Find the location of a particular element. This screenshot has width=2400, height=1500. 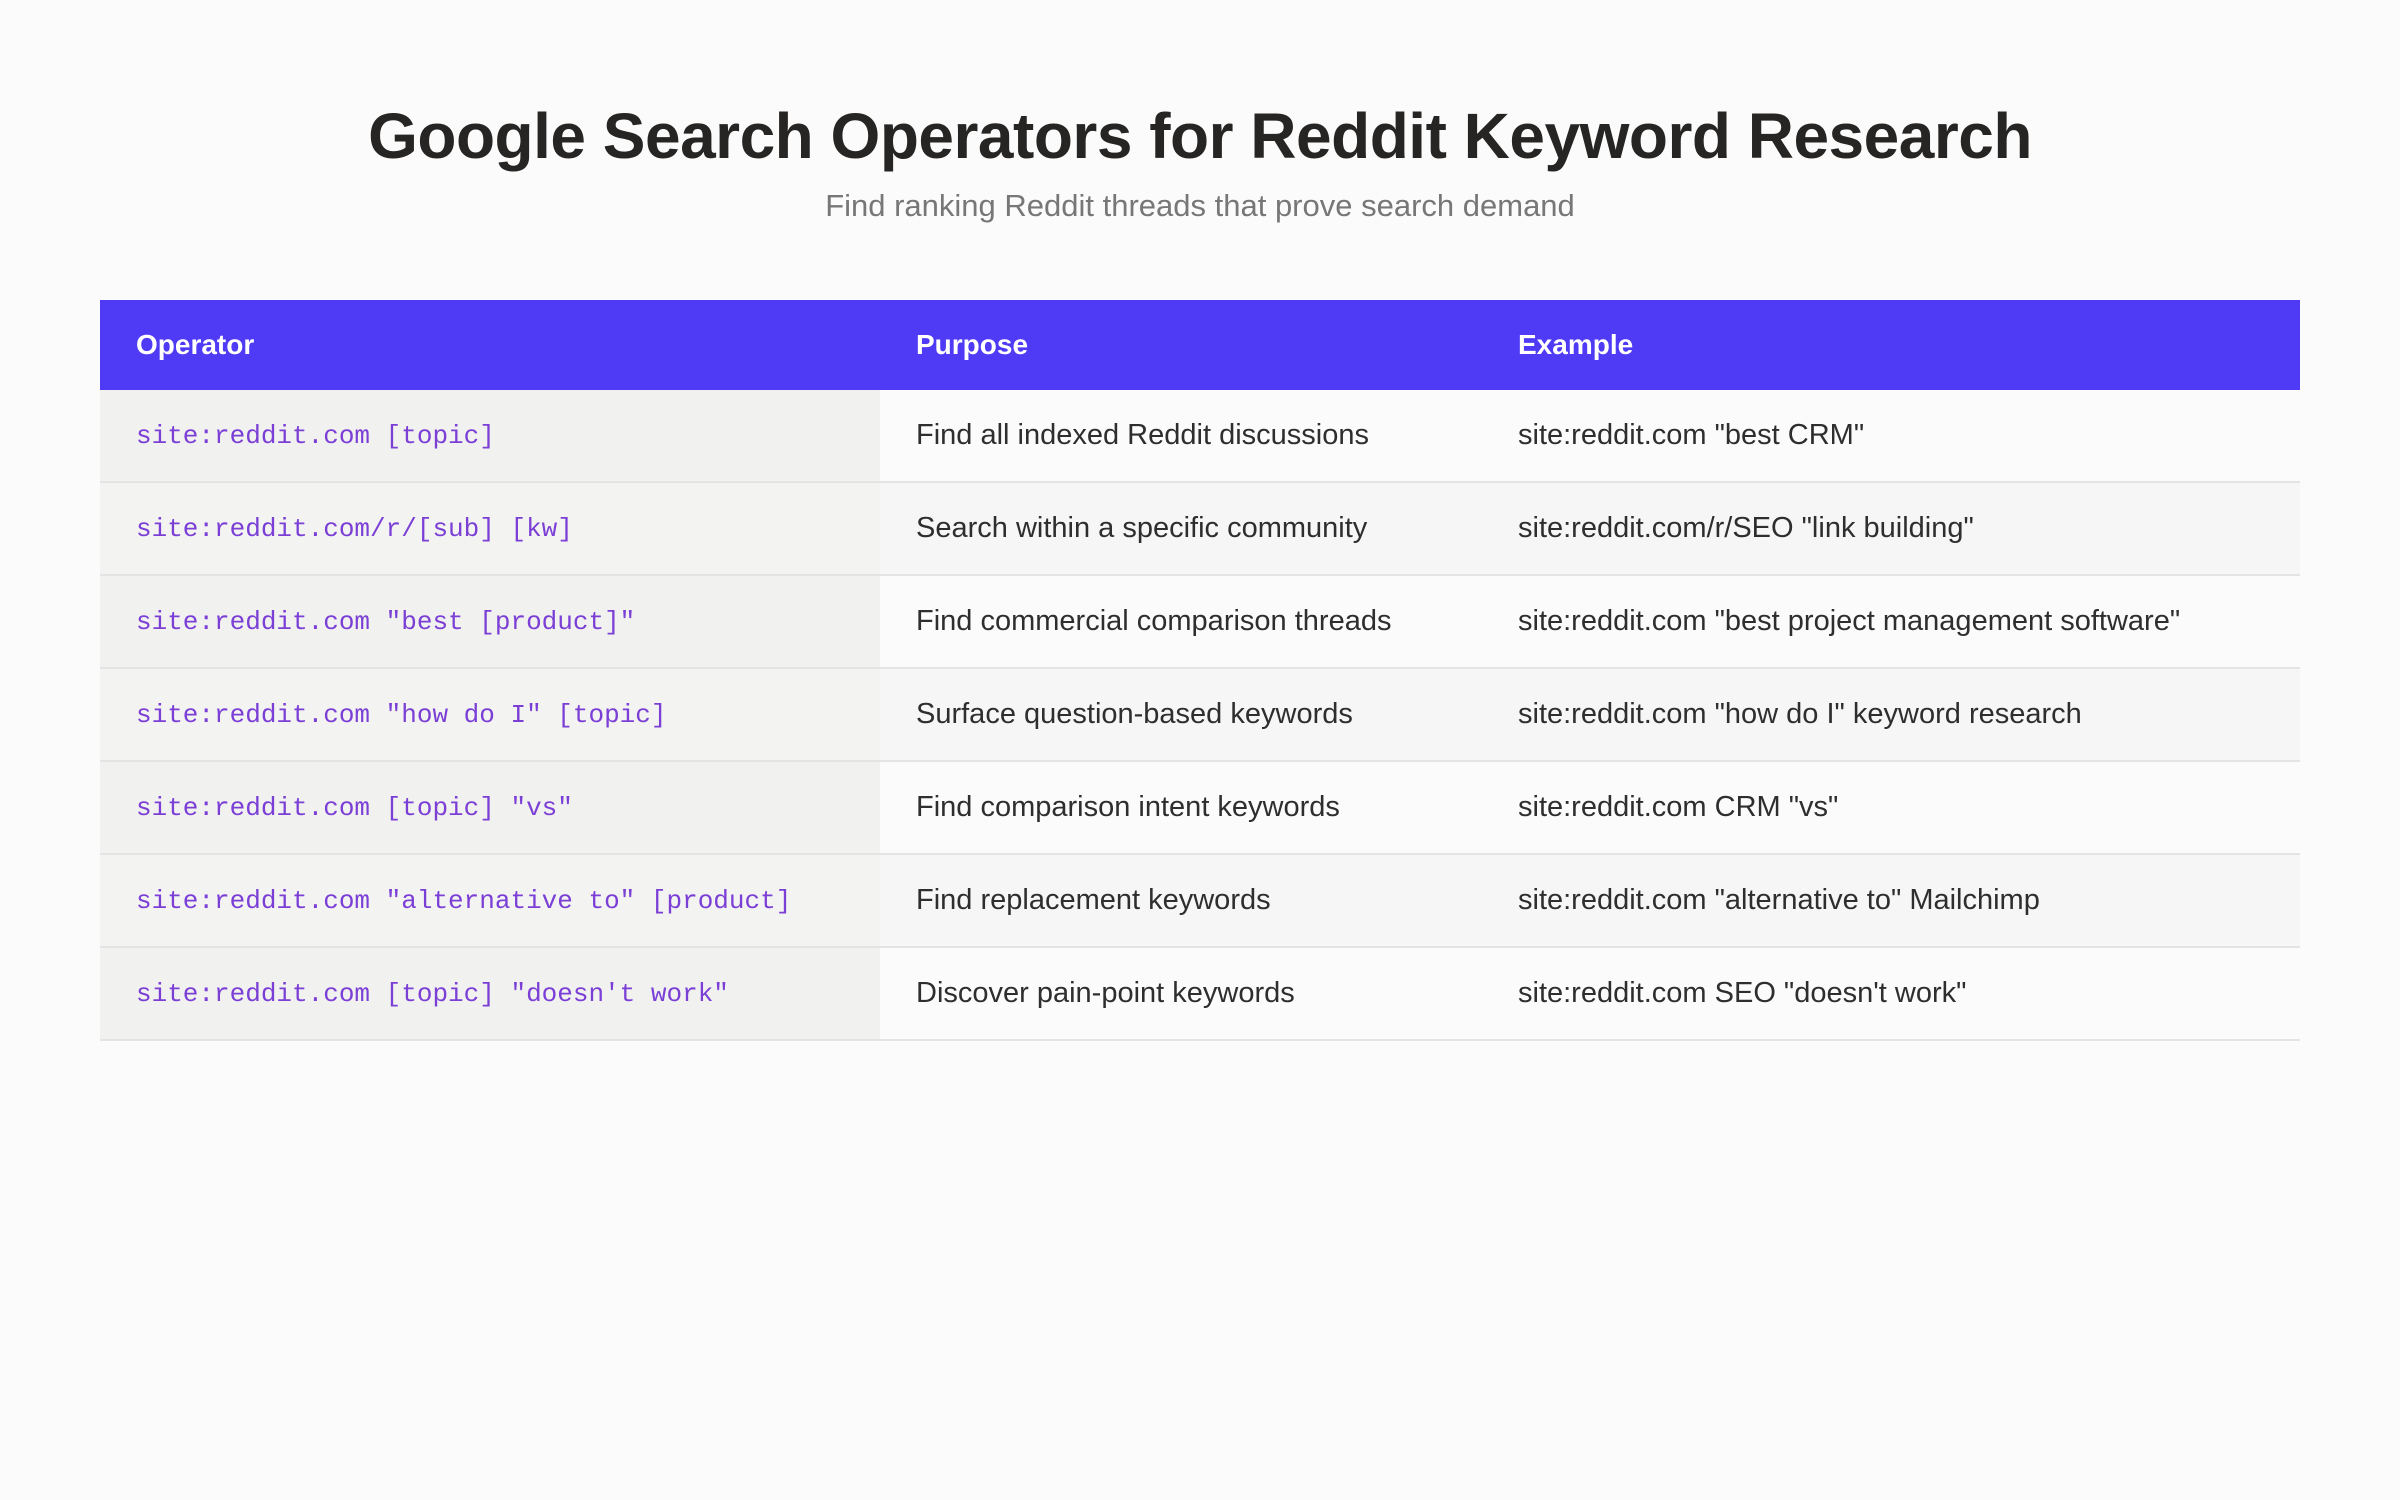

column-header-operator: Operator is located at coordinates (490, 345).